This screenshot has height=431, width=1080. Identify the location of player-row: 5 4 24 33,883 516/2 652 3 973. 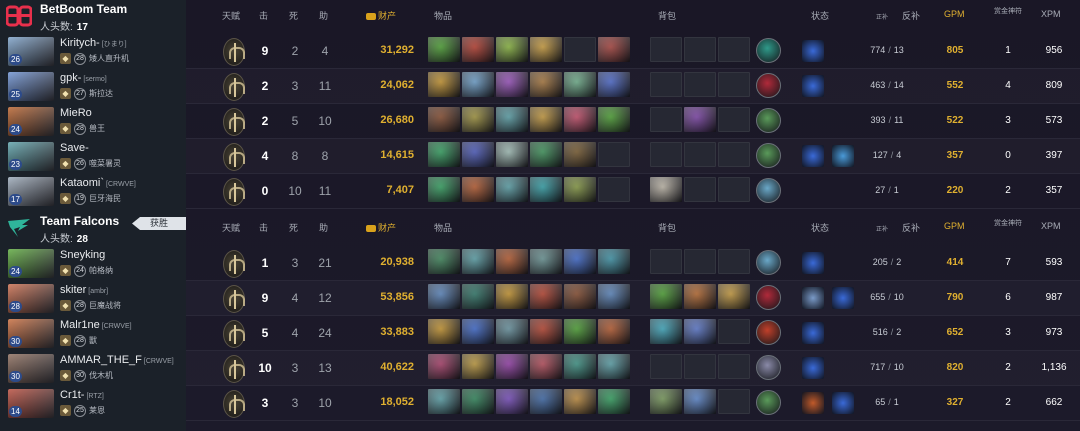
(633, 333).